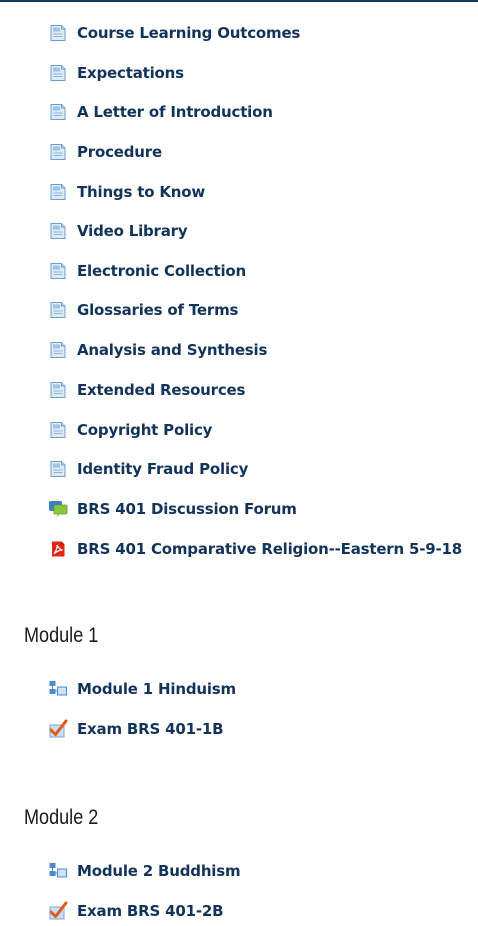  Describe the element at coordinates (172, 509) in the screenshot. I see `activity-discussion-forum: BRS 401 Discussion Forum` at that location.